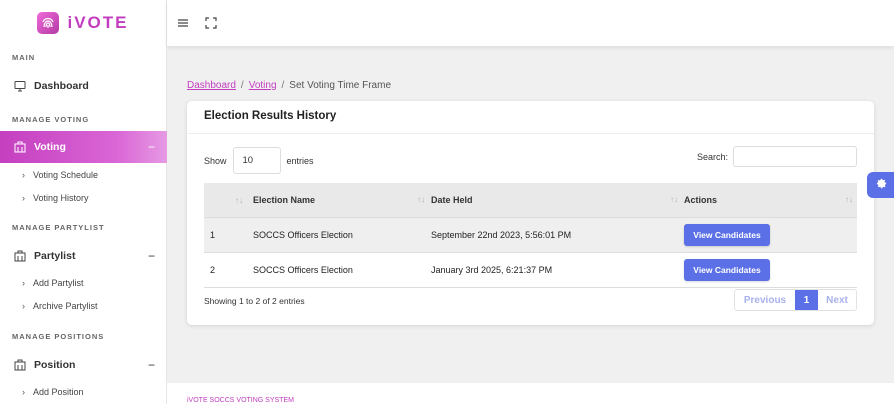 This screenshot has height=404, width=894. Describe the element at coordinates (530, 393) in the screenshot. I see `footer: iVOTE SOCCS VOTING SYSTEM` at that location.